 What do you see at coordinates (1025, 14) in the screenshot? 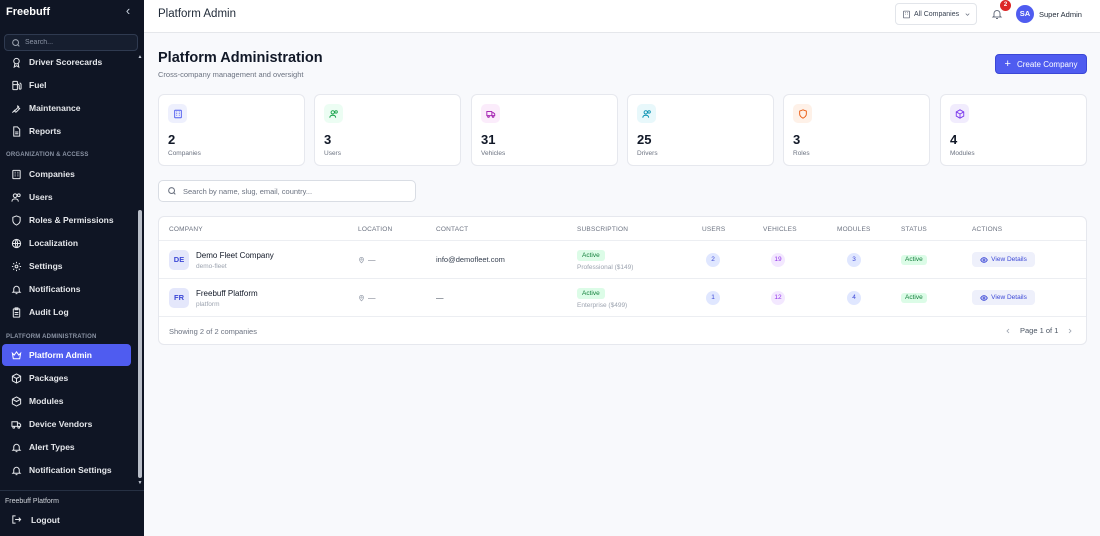
I see `avatar: SA` at bounding box center [1025, 14].